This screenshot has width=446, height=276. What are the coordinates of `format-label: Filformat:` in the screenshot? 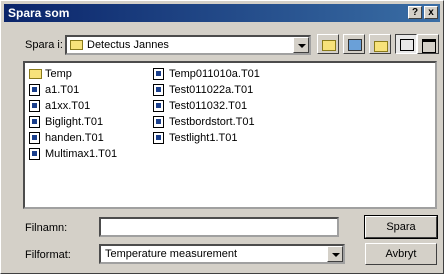 It's located at (48, 255).